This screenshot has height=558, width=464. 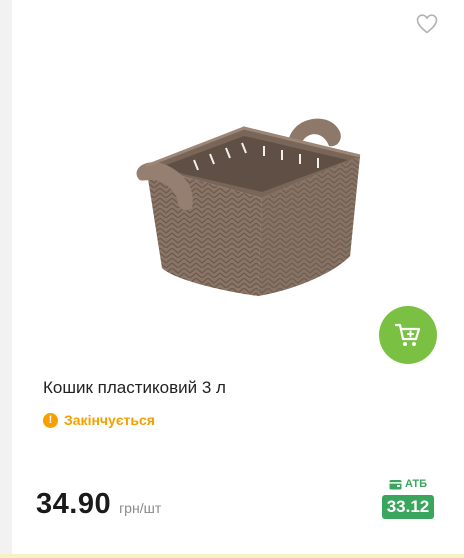 I want to click on loyalty-card-label: АТБ, so click(x=416, y=484).